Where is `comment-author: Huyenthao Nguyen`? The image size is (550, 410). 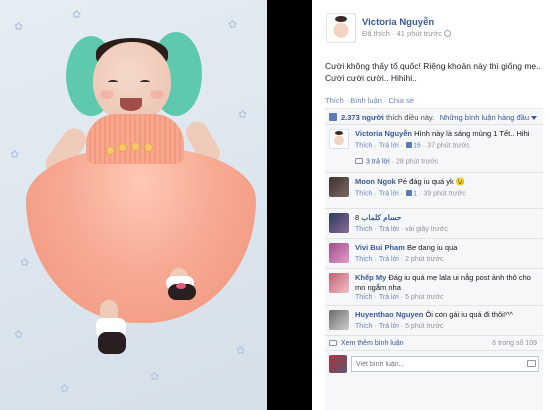 comment-author: Huyenthao Nguyen is located at coordinates (389, 314).